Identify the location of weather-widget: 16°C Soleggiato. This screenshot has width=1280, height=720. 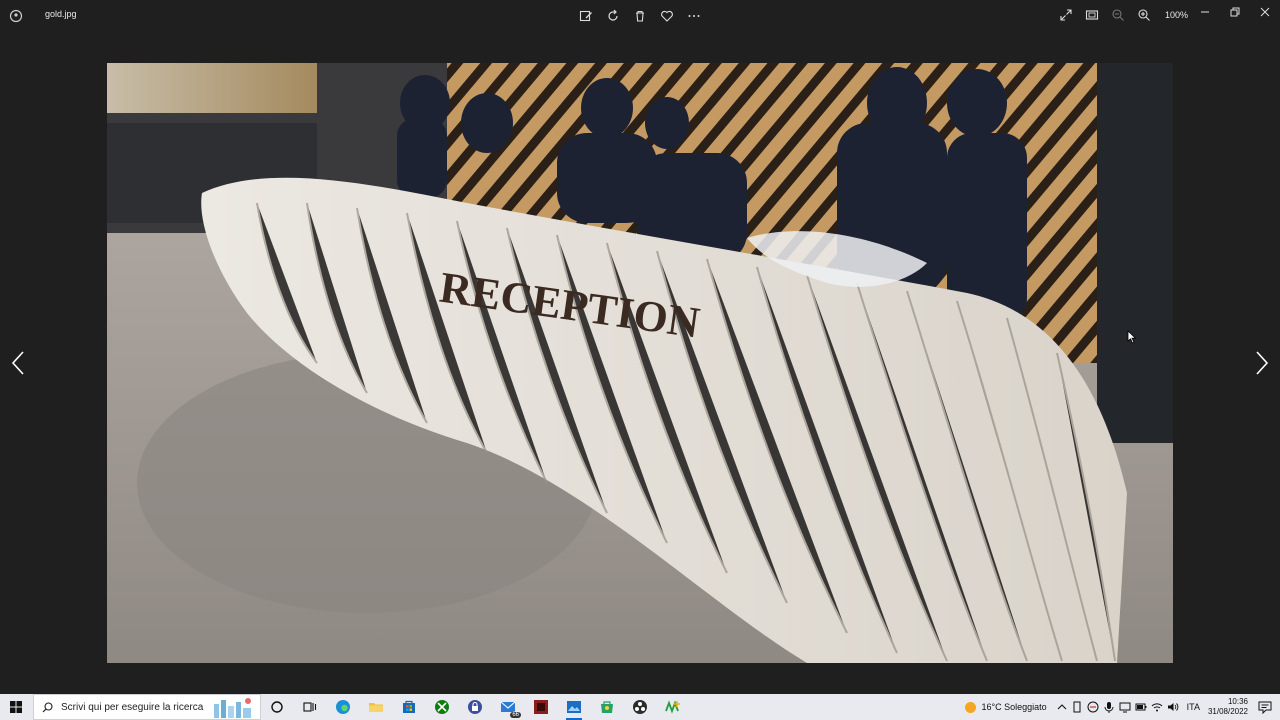
(1005, 707).